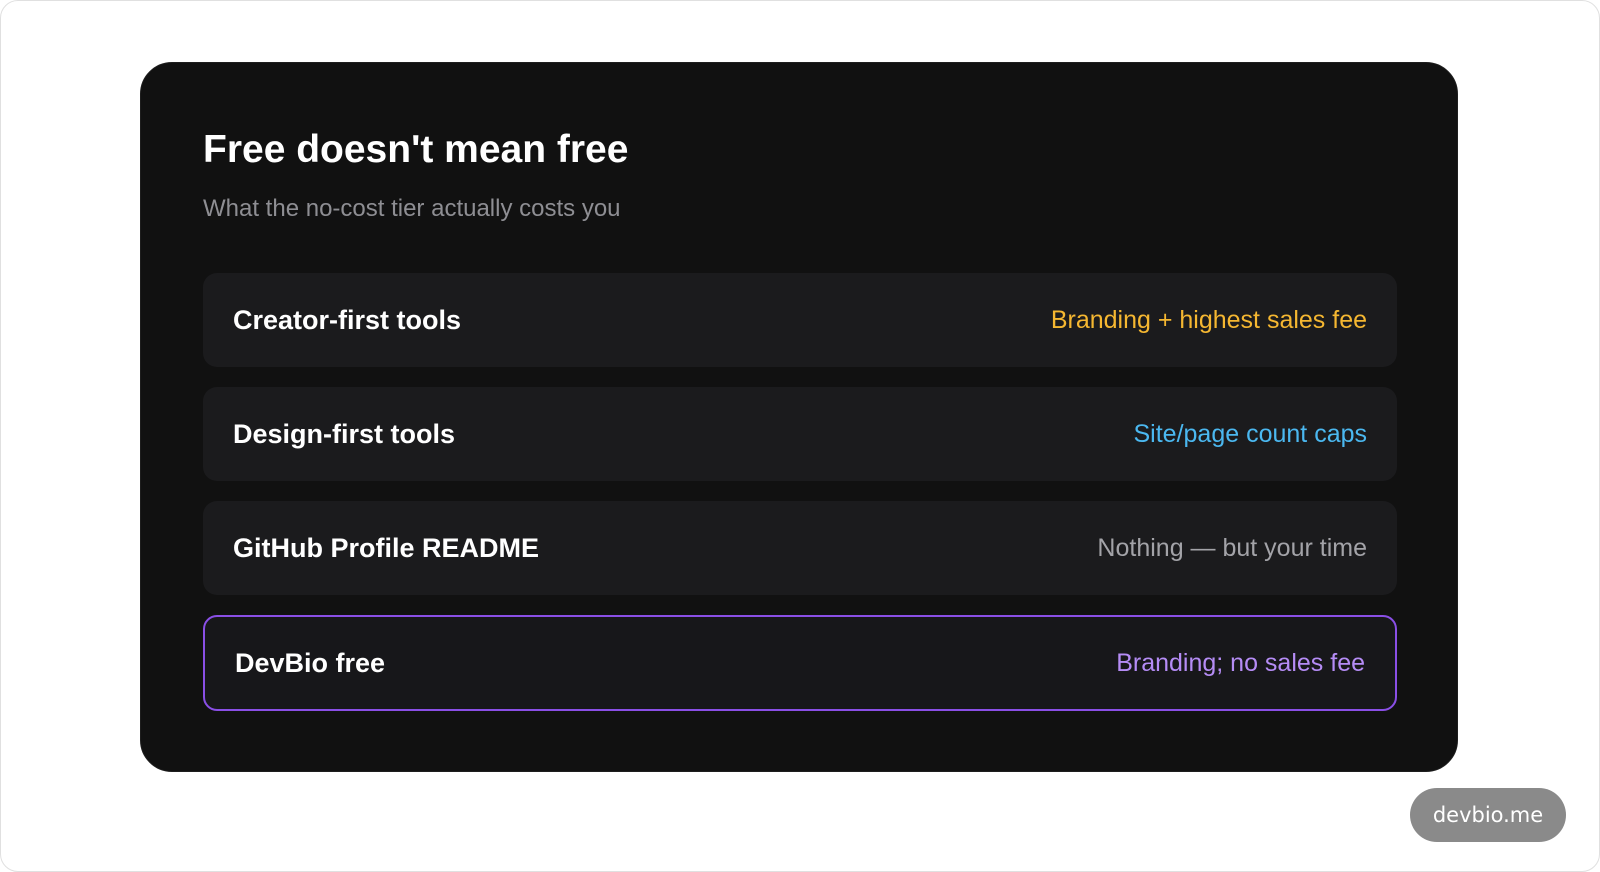  What do you see at coordinates (412, 208) in the screenshot?
I see `card-subtitle: What the no-cost tier actually costs you` at bounding box center [412, 208].